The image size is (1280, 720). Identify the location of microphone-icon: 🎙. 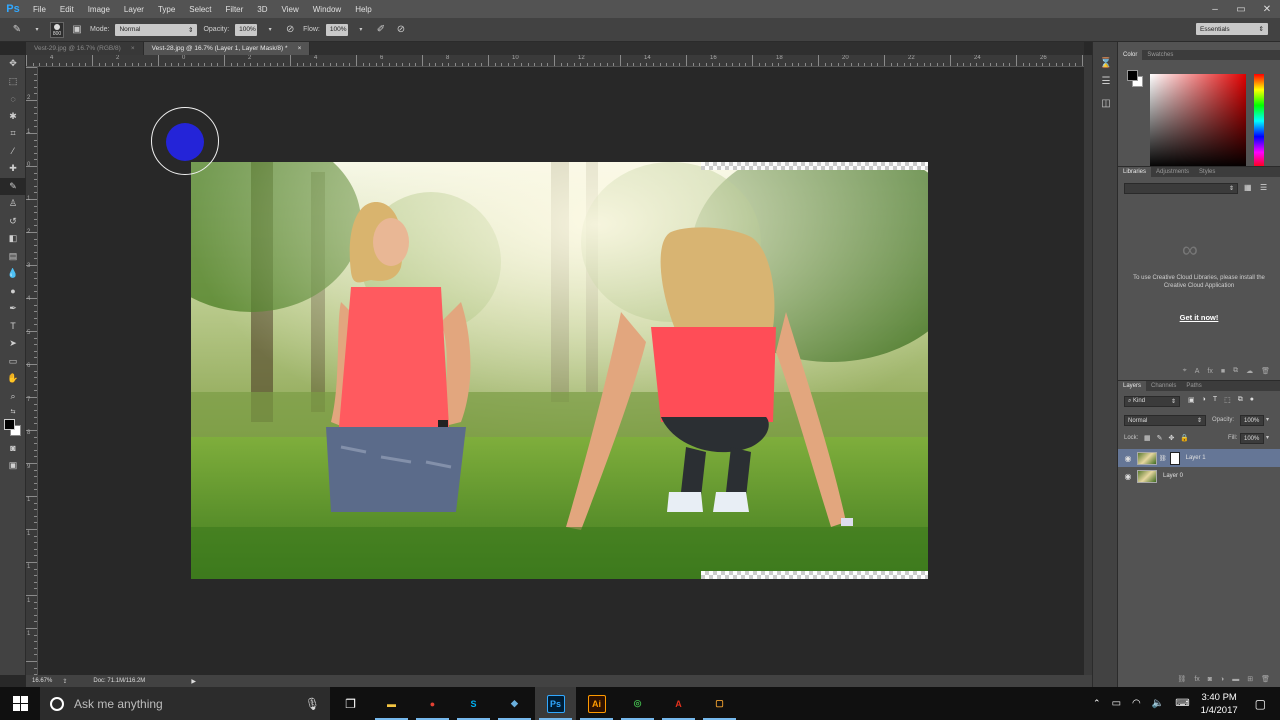
(312, 704).